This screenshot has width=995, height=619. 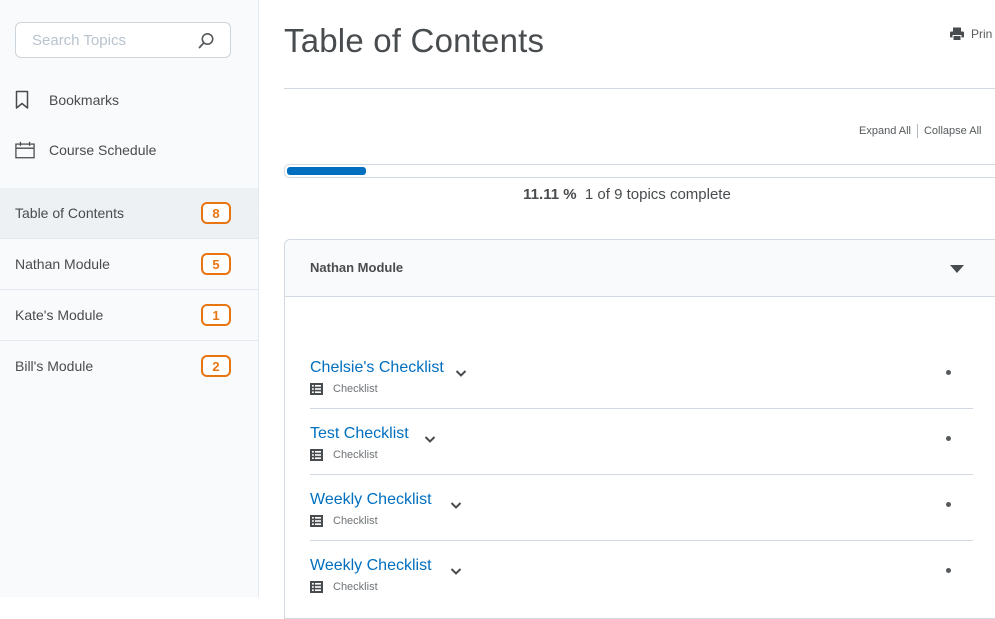 What do you see at coordinates (25, 150) in the screenshot?
I see `calendar-icon` at bounding box center [25, 150].